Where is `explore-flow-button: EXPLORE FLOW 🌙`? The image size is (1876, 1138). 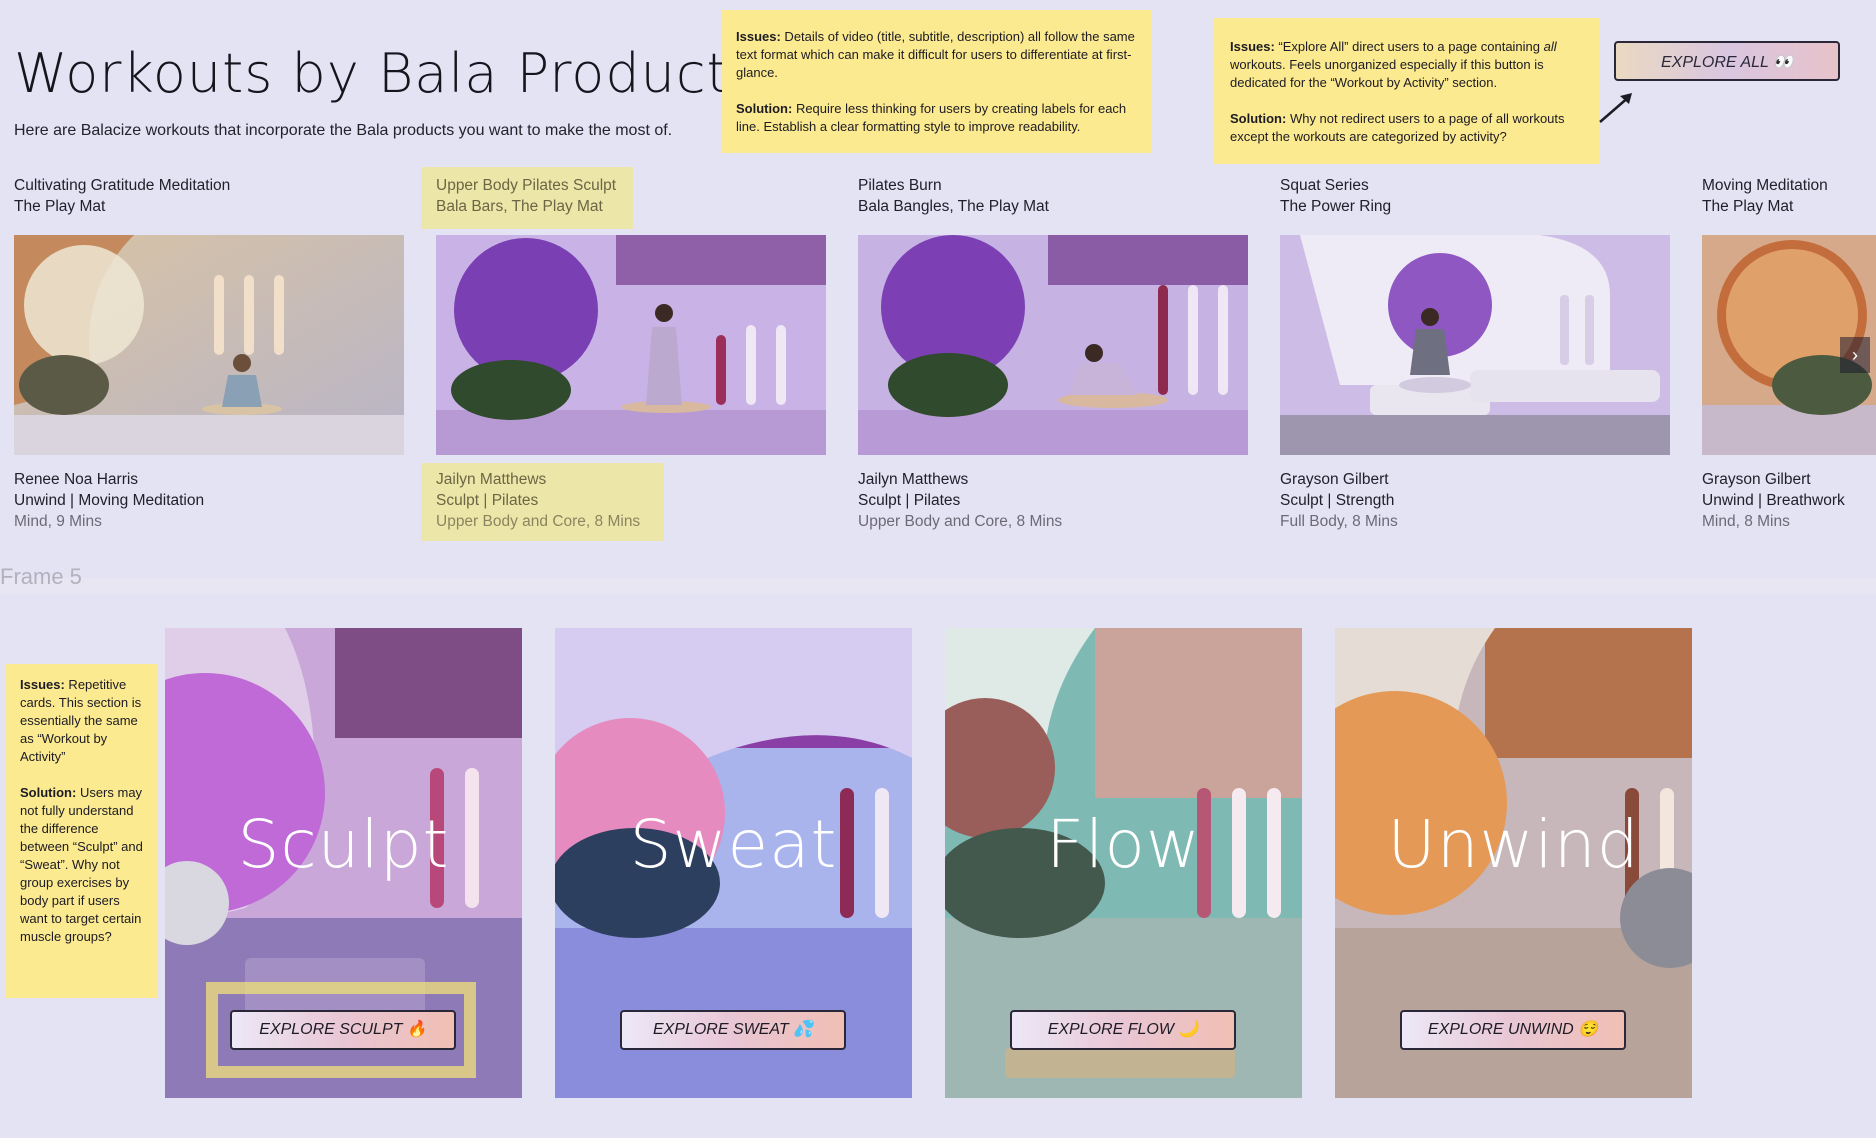
explore-flow-button: EXPLORE FLOW 🌙 is located at coordinates (1123, 1030).